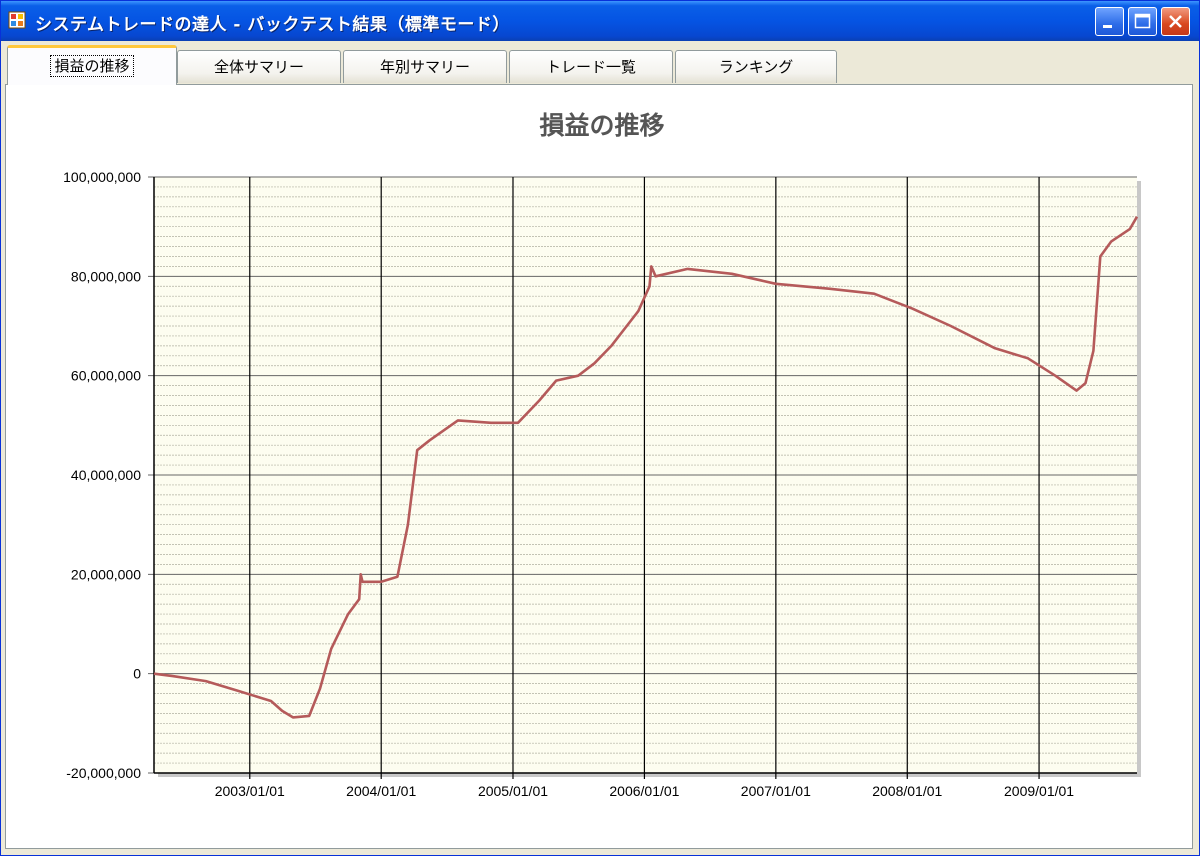  Describe the element at coordinates (102, 177) in the screenshot. I see `y-tick-label: 100,000,000` at that location.